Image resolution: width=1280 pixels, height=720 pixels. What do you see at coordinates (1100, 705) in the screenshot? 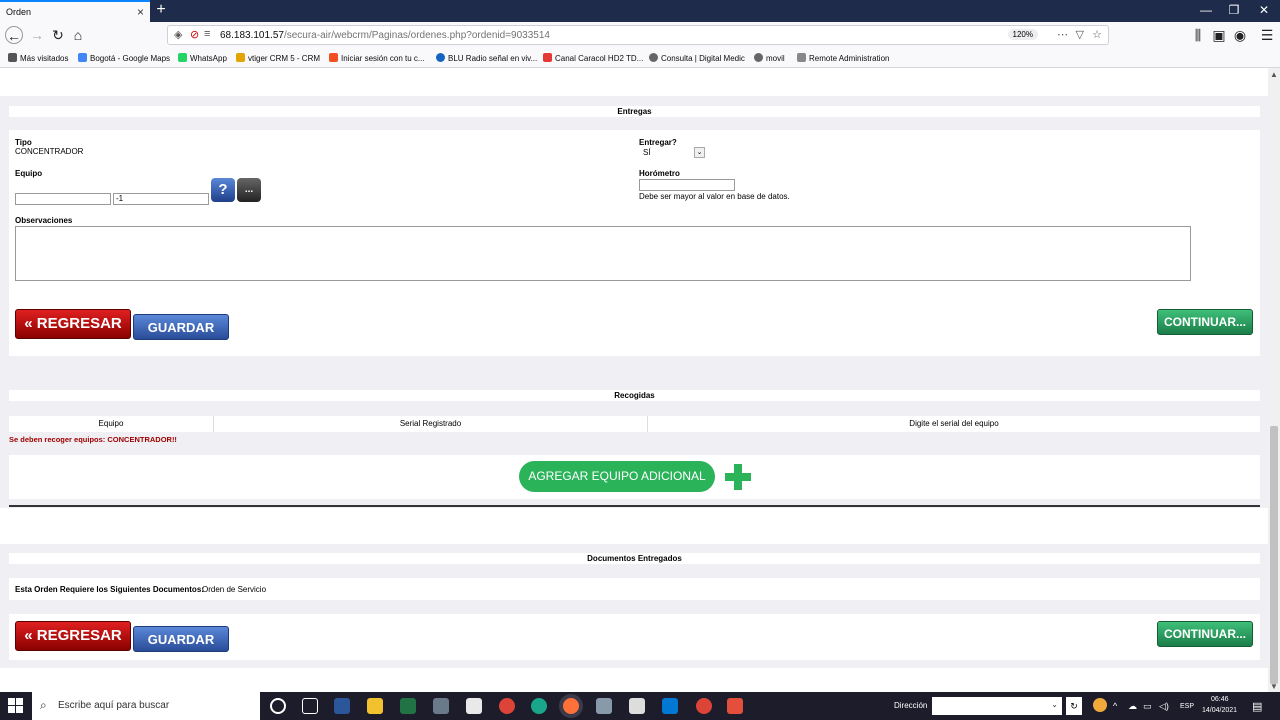
I see `help-tray-icon` at bounding box center [1100, 705].